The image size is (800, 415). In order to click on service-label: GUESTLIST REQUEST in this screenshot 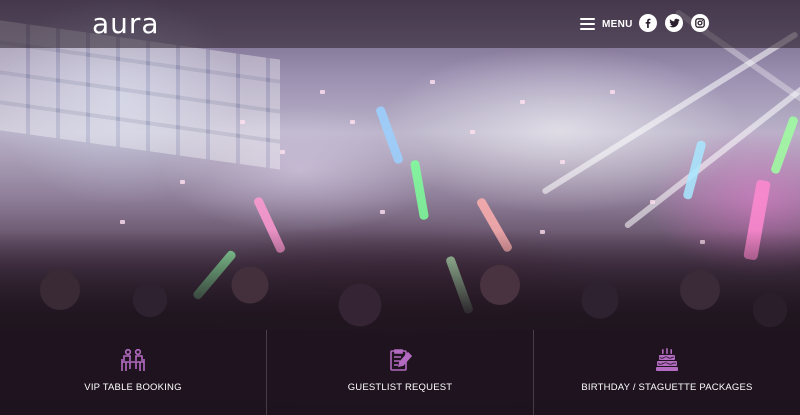, I will do `click(400, 387)`.